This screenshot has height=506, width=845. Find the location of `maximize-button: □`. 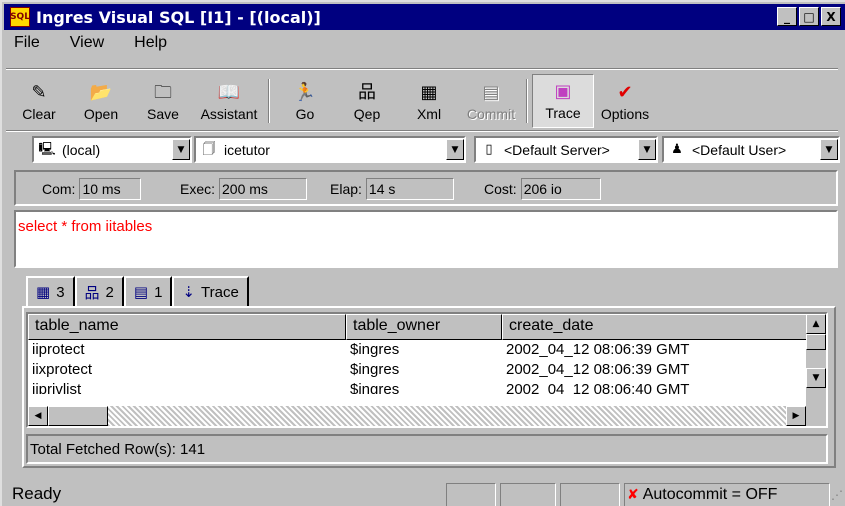

maximize-button: □ is located at coordinates (809, 16).